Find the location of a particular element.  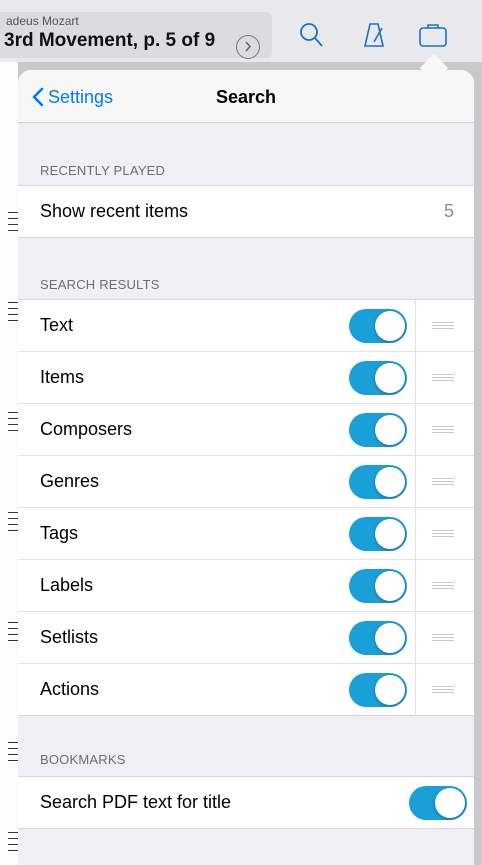

composer-name: adeus Mozart is located at coordinates (42, 21).